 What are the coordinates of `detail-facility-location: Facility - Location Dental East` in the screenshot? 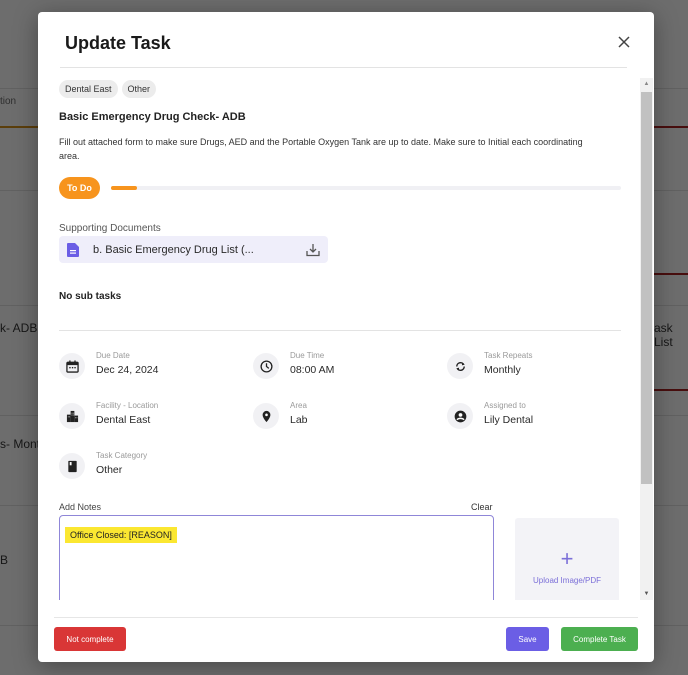 It's located at (108, 415).